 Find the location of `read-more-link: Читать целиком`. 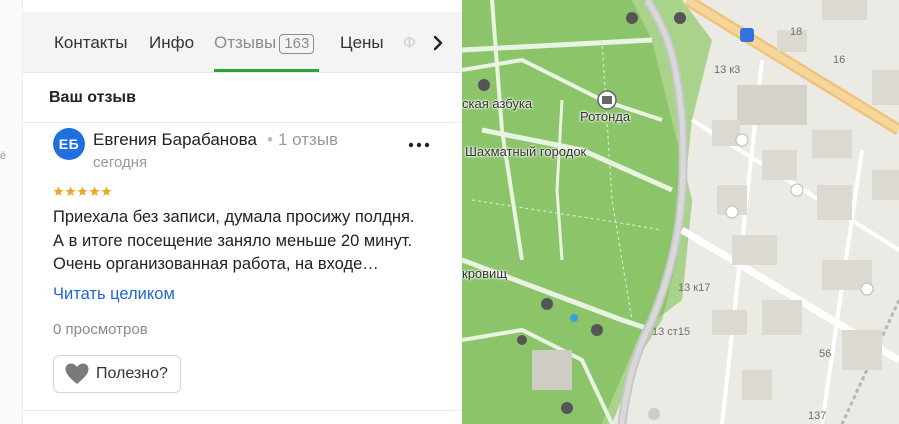

read-more-link: Читать целиком is located at coordinates (114, 294).